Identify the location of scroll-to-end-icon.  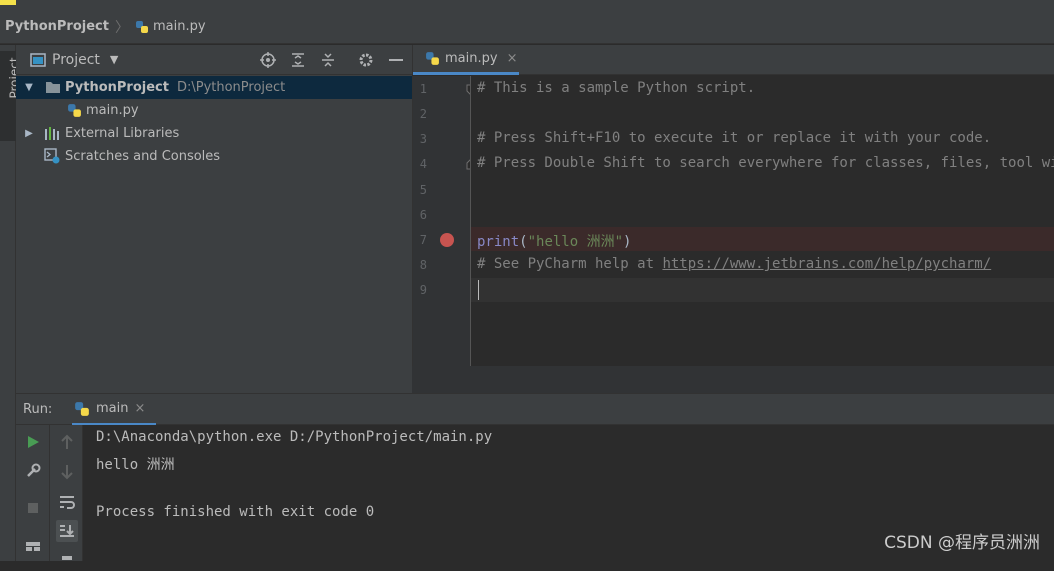
(67, 531).